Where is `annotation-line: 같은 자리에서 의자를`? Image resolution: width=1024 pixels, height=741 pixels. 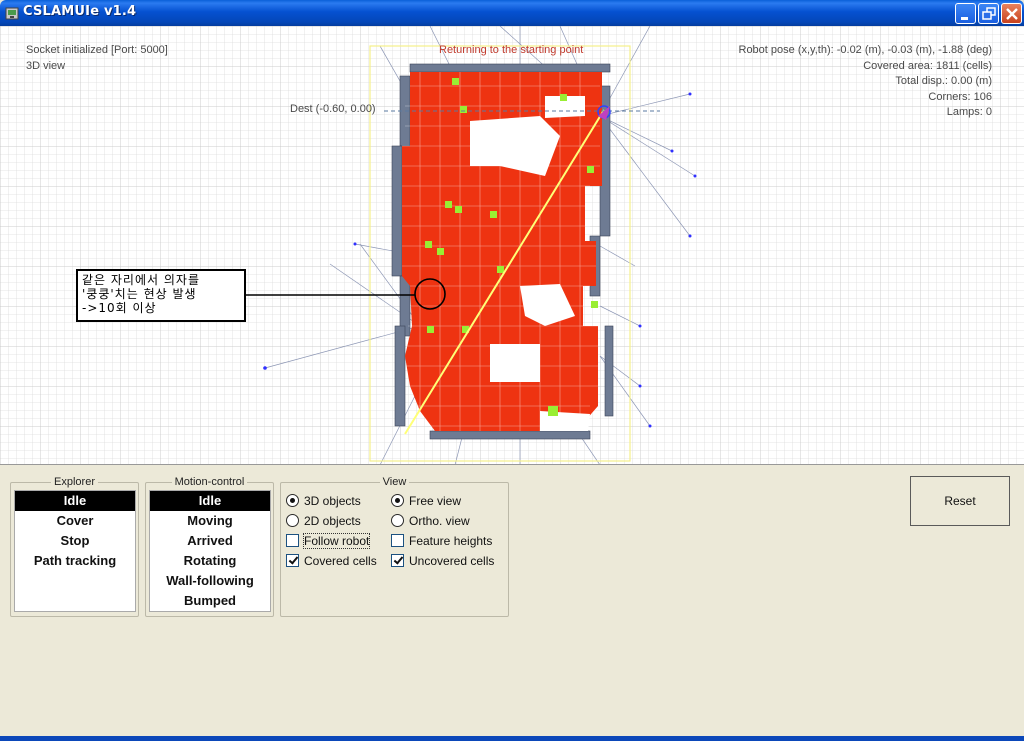 annotation-line: 같은 자리에서 의자를 is located at coordinates (141, 280).